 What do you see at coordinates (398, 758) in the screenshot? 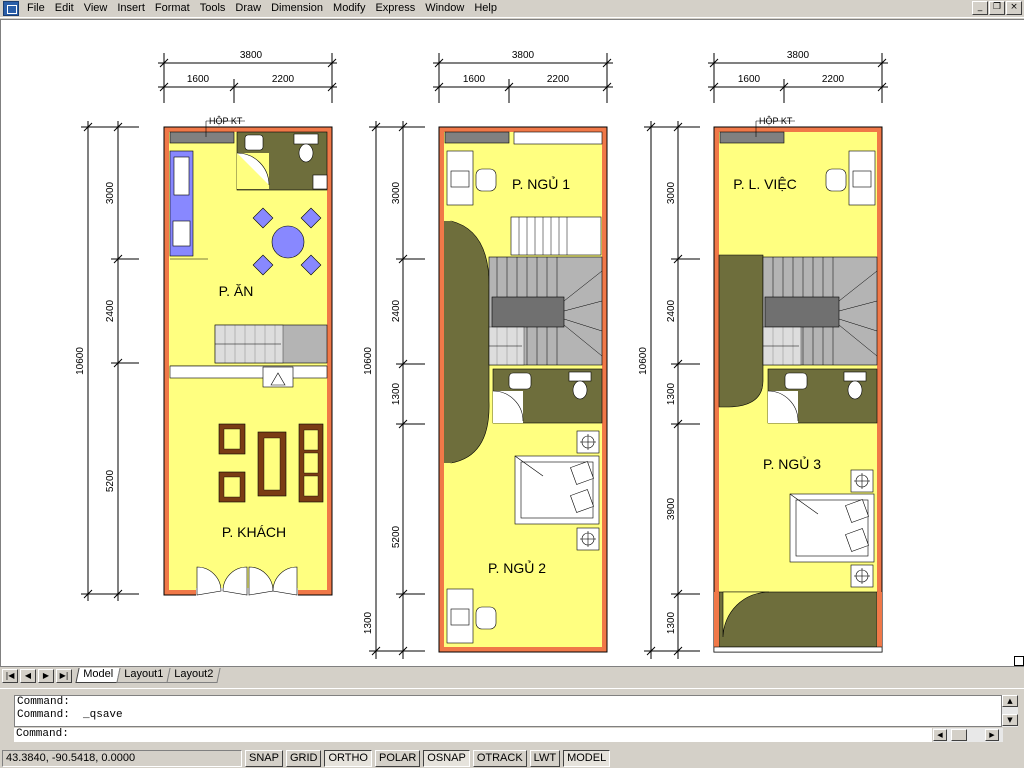
I see `toggle-polar: POLAR` at bounding box center [398, 758].